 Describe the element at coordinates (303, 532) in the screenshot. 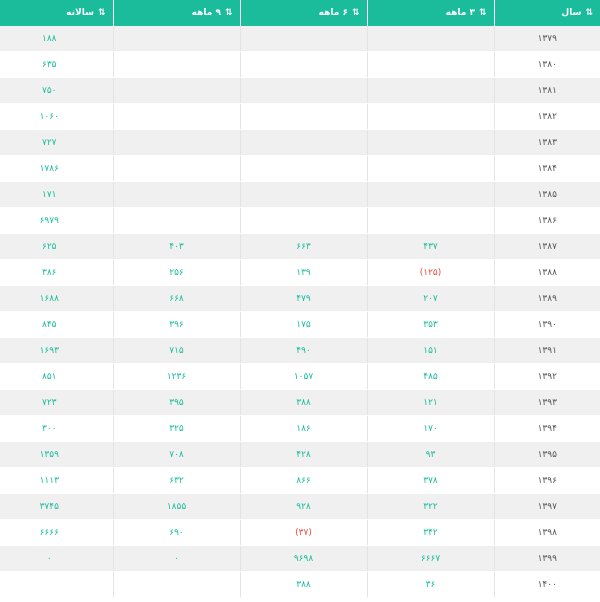

I see `value-cell-6month: (۳۷)` at that location.